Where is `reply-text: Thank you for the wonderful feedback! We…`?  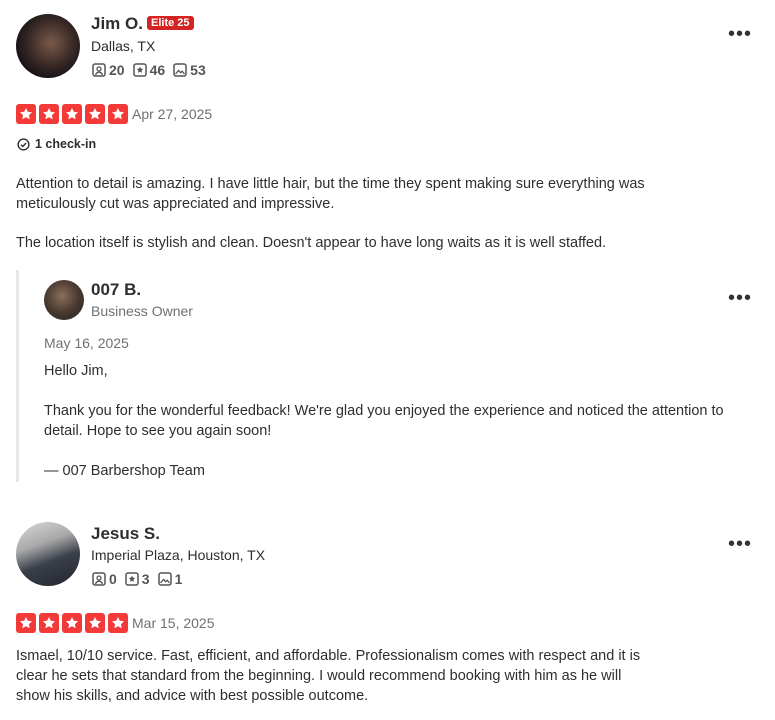
reply-text: Thank you for the wonderful feedback! We… is located at coordinates (384, 421).